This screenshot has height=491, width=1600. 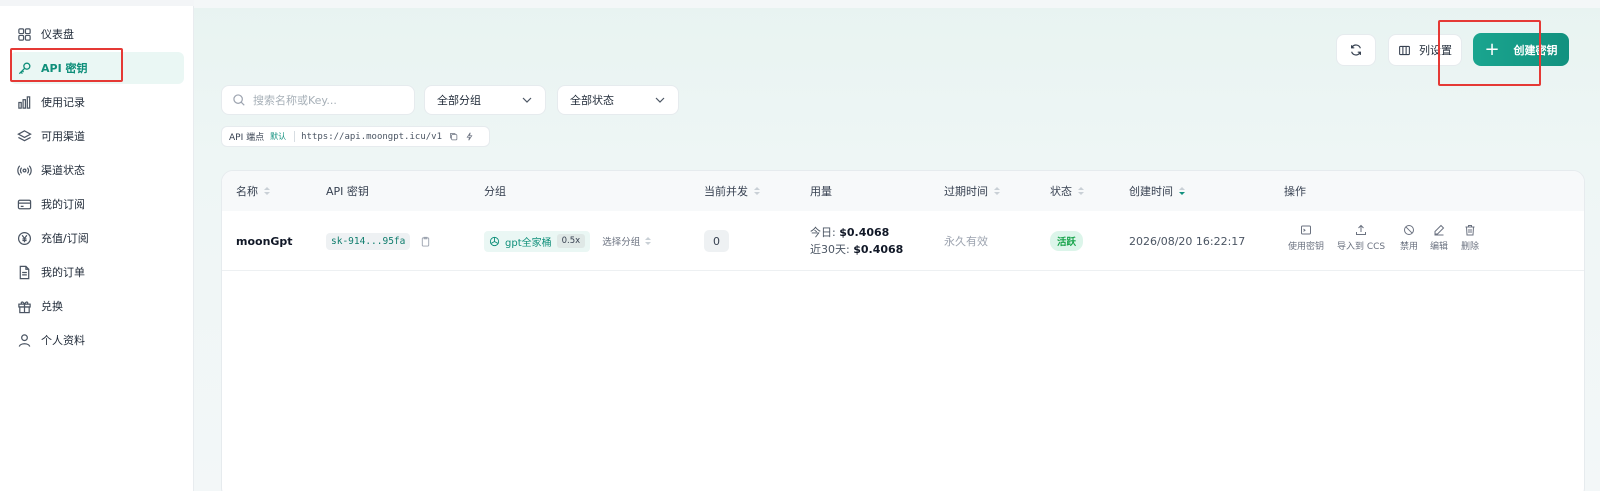 I want to click on sidebar-item-label: 可用渠道, so click(x=63, y=136).